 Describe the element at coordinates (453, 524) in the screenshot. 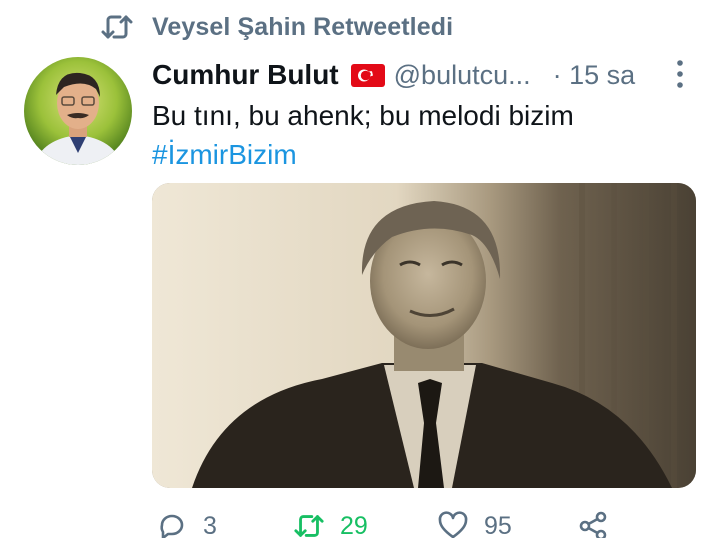

I see `heart-icon` at that location.